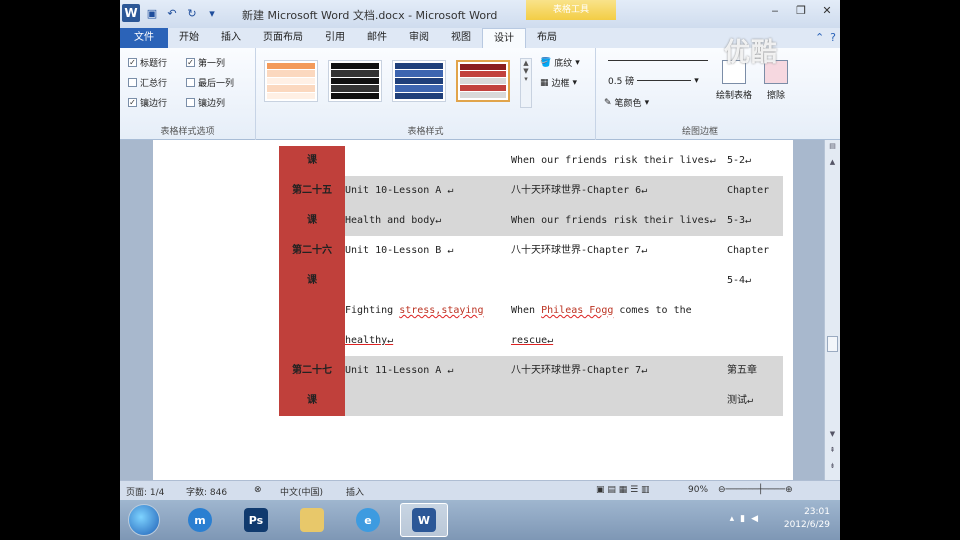 This screenshot has width=960, height=540. I want to click on page-count: 页面: 1/4, so click(145, 491).